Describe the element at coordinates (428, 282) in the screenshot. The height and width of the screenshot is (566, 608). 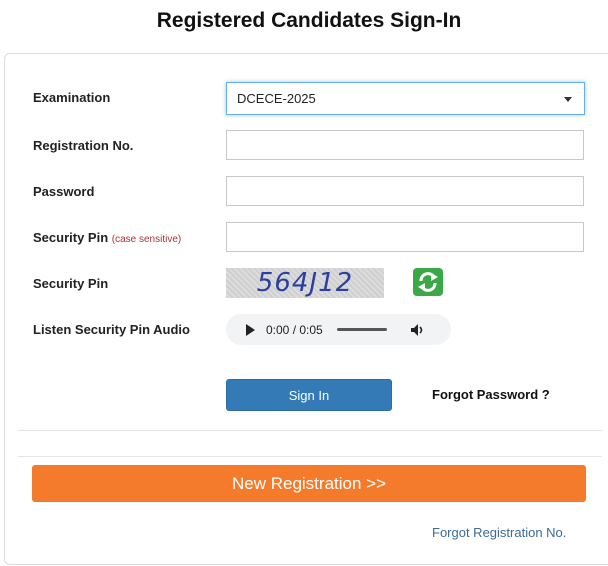
I see `refresh-icon` at that location.